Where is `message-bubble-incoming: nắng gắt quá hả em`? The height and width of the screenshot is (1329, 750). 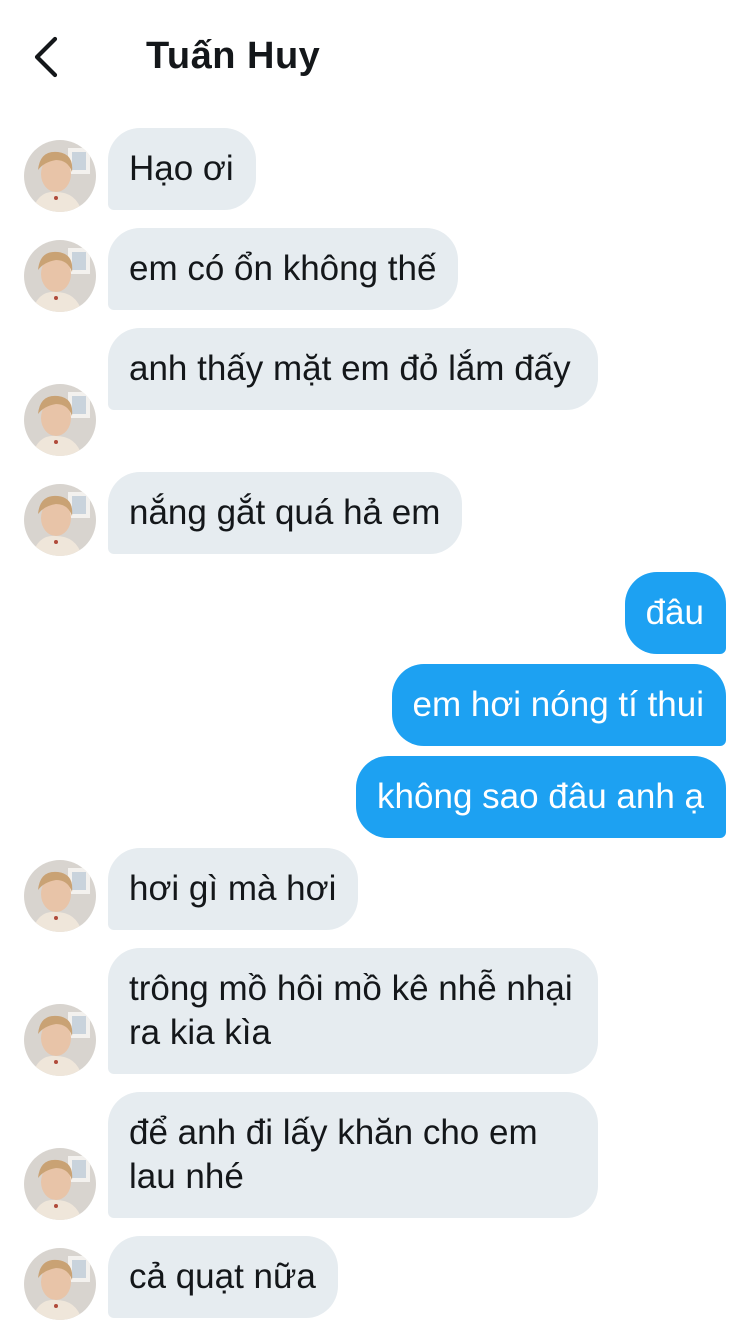
message-bubble-incoming: nắng gắt quá hả em is located at coordinates (285, 513).